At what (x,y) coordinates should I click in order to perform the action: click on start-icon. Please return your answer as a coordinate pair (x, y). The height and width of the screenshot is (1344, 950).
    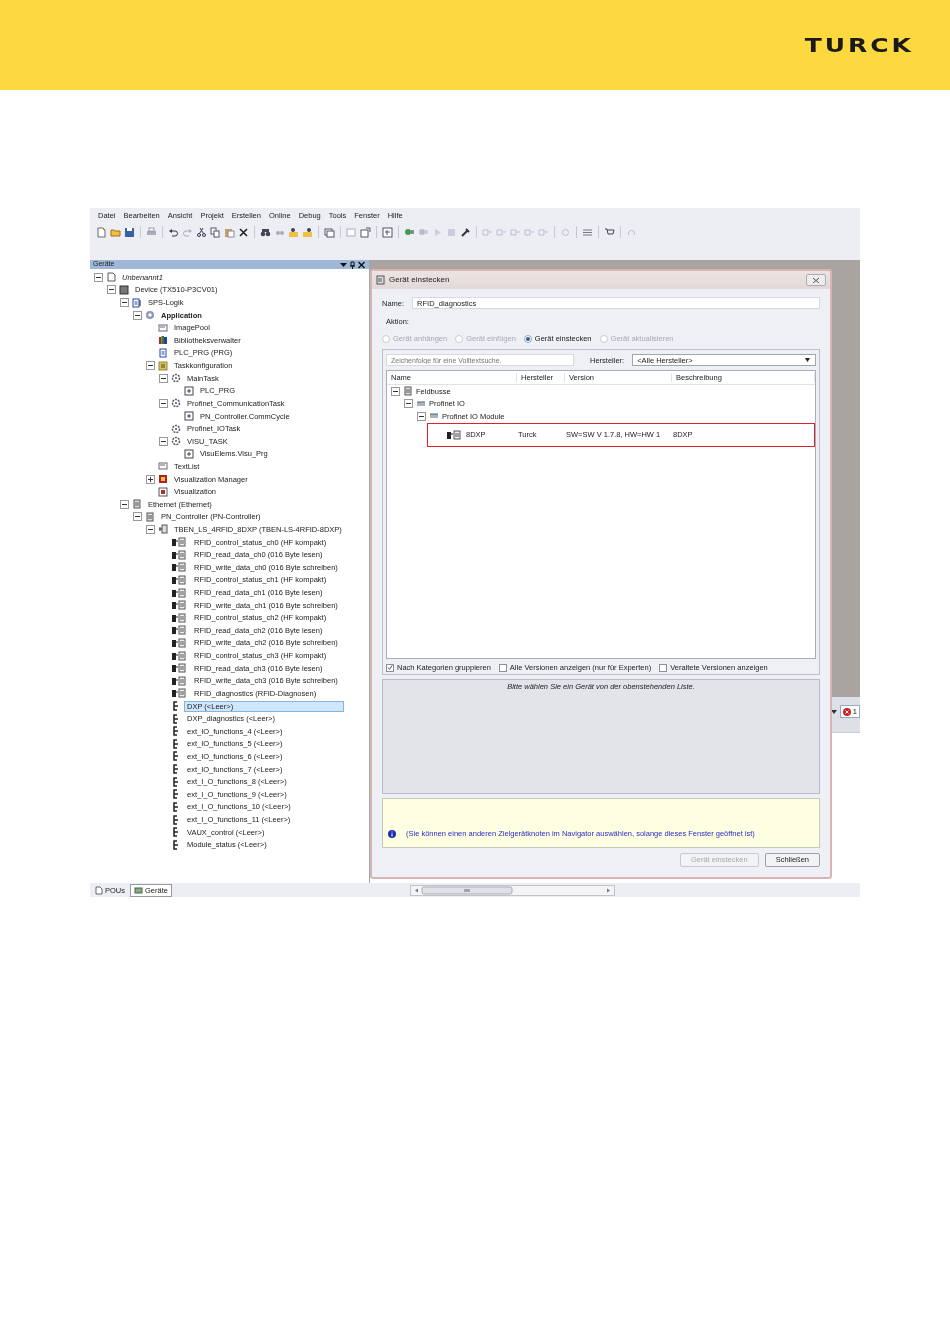
    Looking at the image, I should click on (437, 232).